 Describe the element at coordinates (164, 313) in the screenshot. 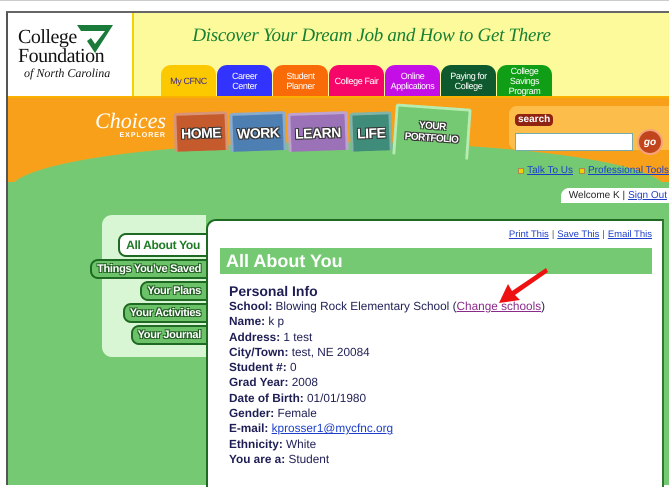

I see `side-tab: Your Activities` at that location.